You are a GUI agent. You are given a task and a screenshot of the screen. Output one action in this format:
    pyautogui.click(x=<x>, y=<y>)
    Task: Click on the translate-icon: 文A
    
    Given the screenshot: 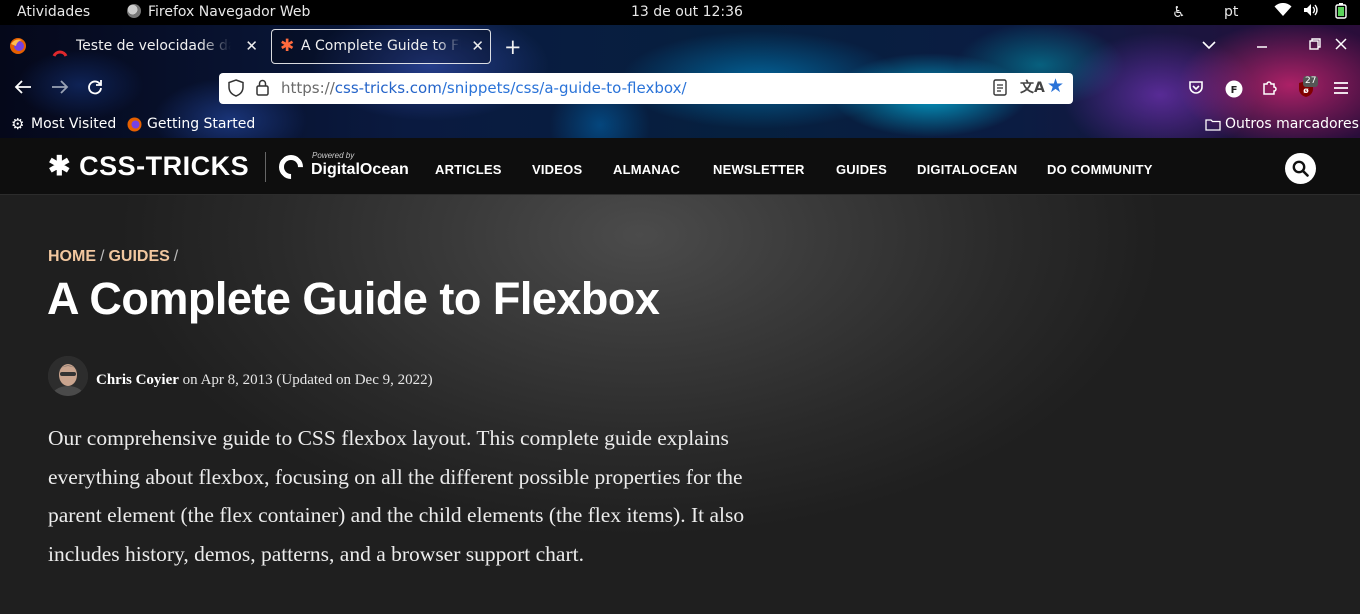 What is the action you would take?
    pyautogui.click(x=1032, y=88)
    